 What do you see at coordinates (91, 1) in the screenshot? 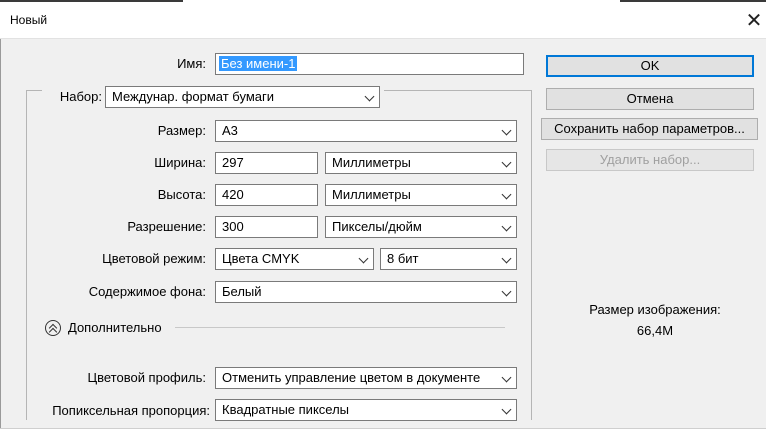
I see `top-edge-line` at bounding box center [91, 1].